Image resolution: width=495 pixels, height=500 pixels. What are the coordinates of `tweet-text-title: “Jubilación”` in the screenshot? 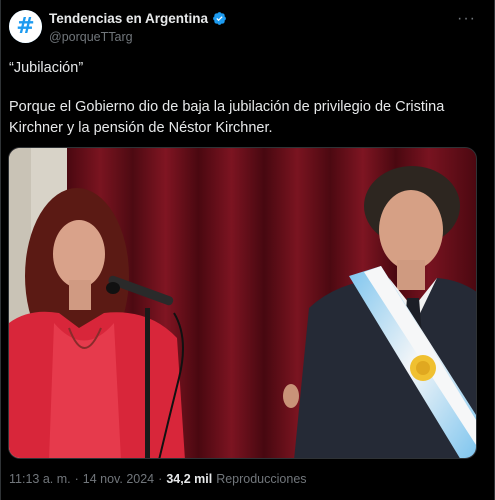 It's located at (46, 68).